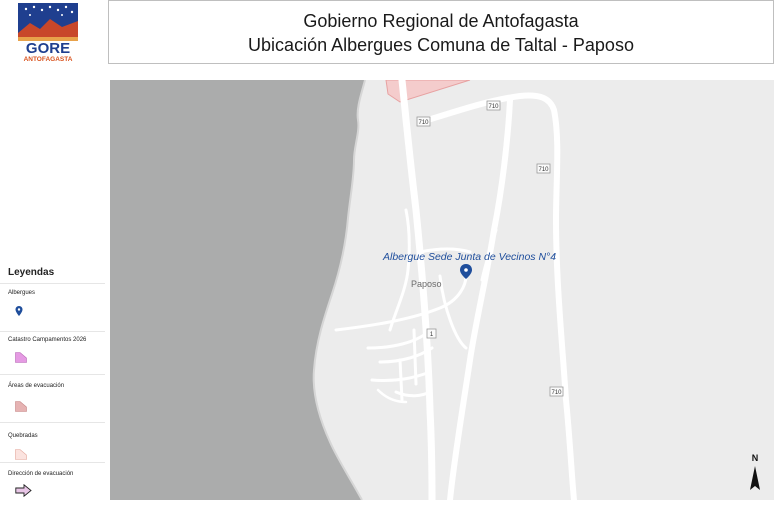 The image size is (776, 505). Describe the element at coordinates (52, 398) in the screenshot. I see `legend-item-areas: Áreas de evacuación` at that location.